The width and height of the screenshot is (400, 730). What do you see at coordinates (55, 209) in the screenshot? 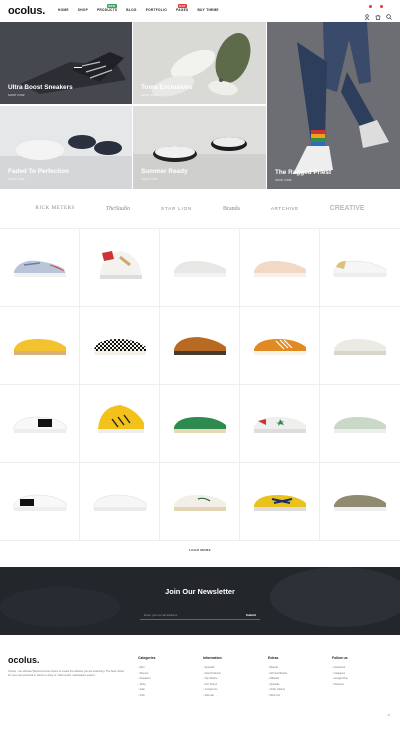
I see `rick-meters-logo: RICK METERS` at bounding box center [55, 209].